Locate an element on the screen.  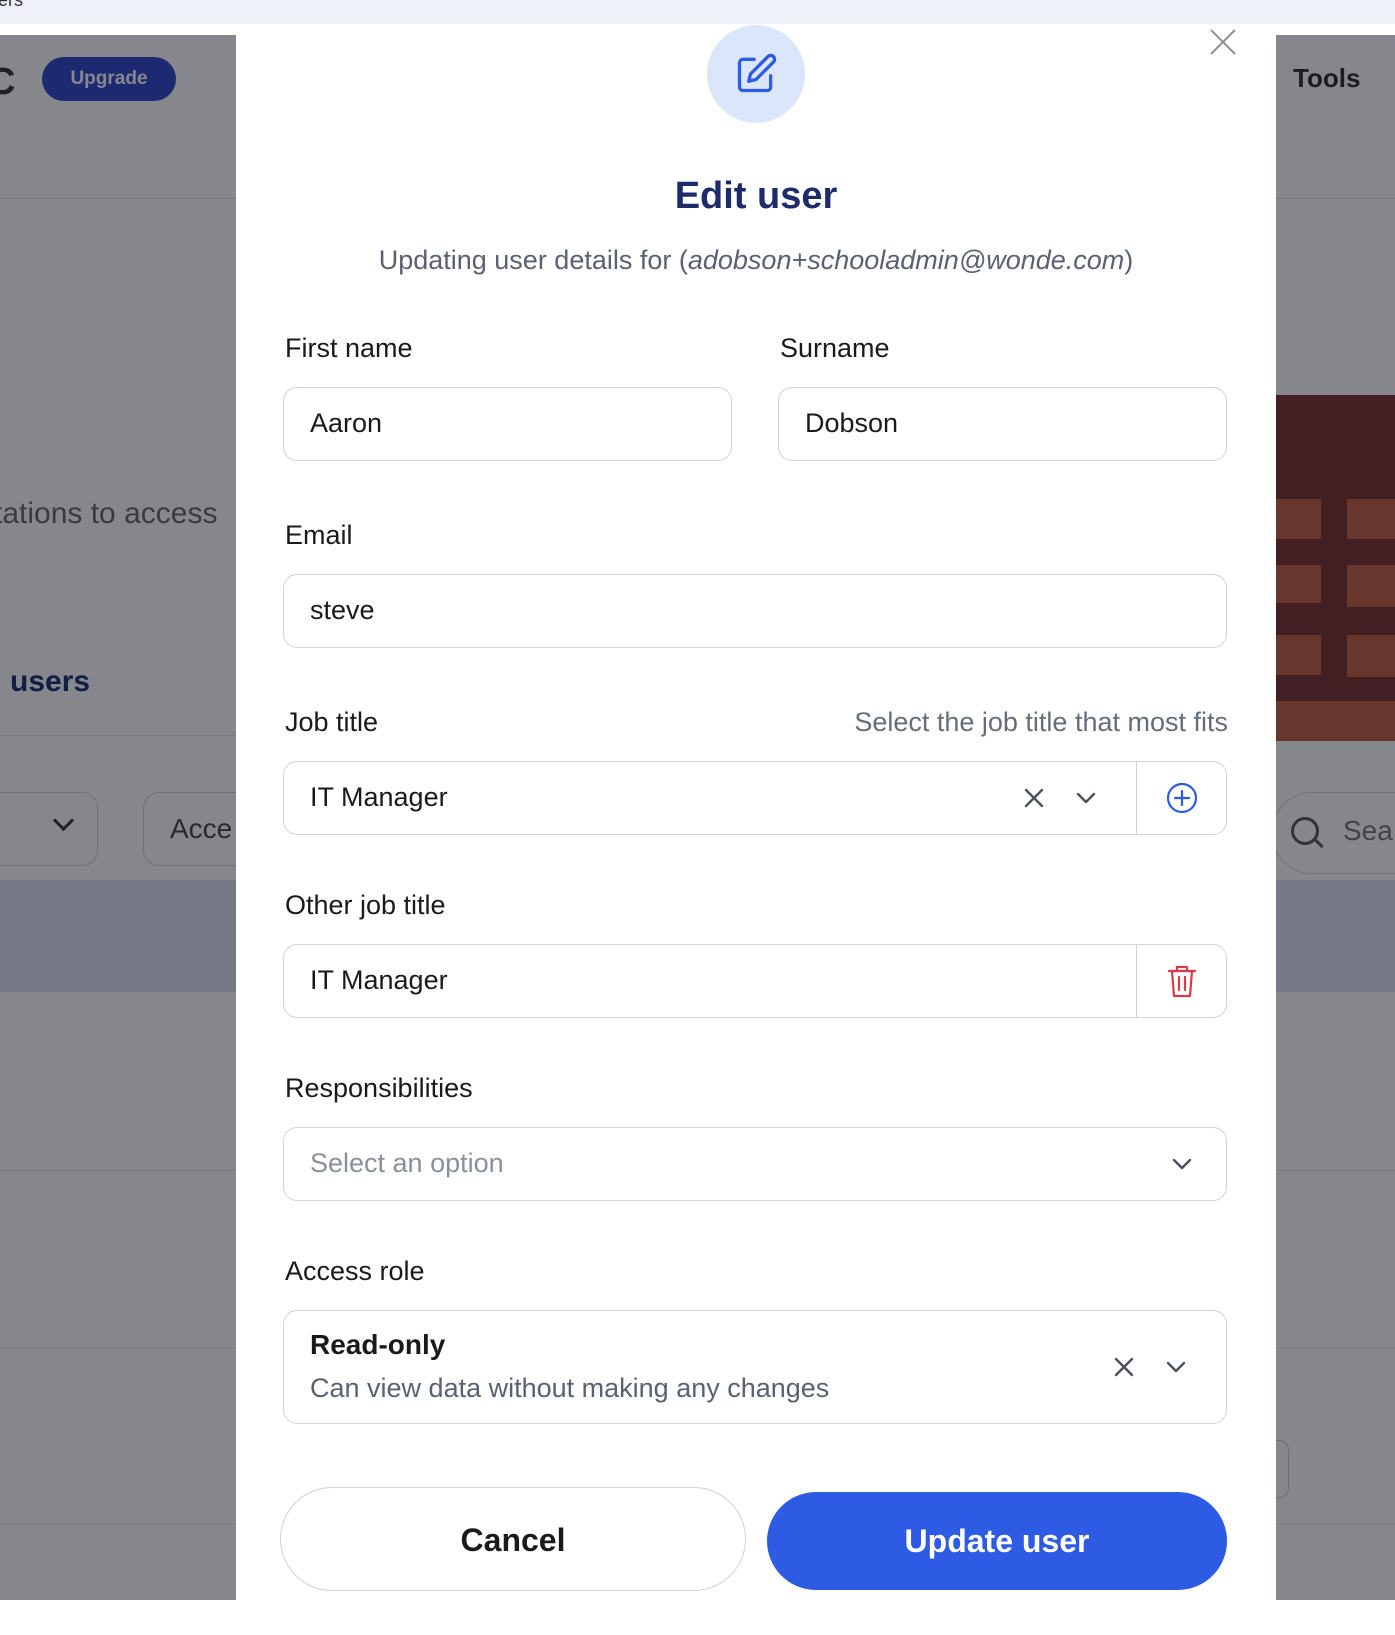
subtitle-email: adobson+schooladmin@wonde.com is located at coordinates (906, 260).